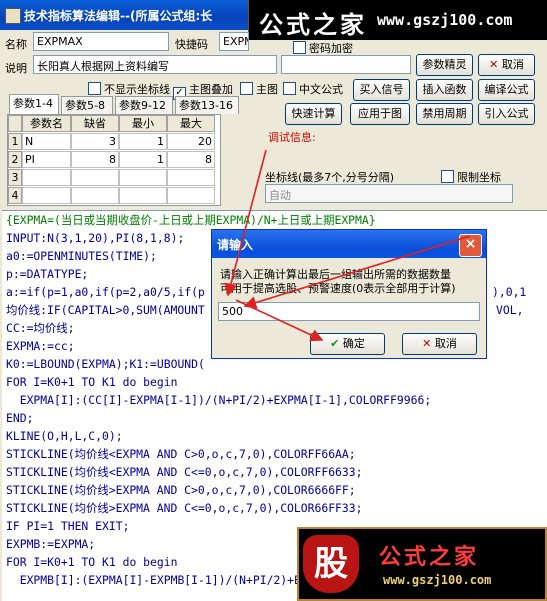 The height and width of the screenshot is (601, 547). What do you see at coordinates (313, 114) in the screenshot?
I see `quick-calc-button: 快速计算` at bounding box center [313, 114].